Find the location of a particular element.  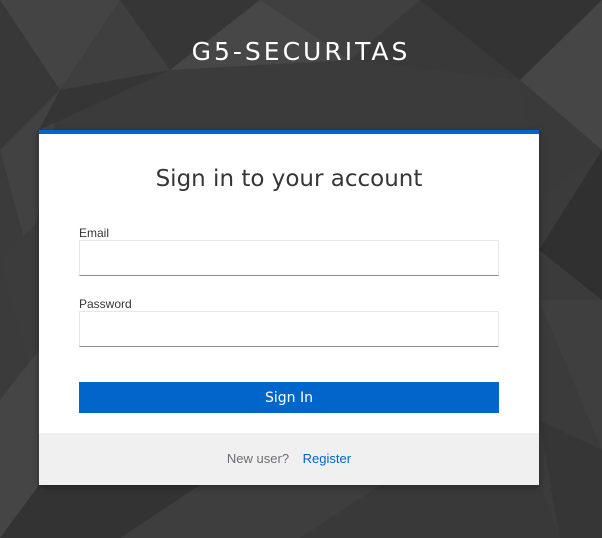

email-field is located at coordinates (289, 258).